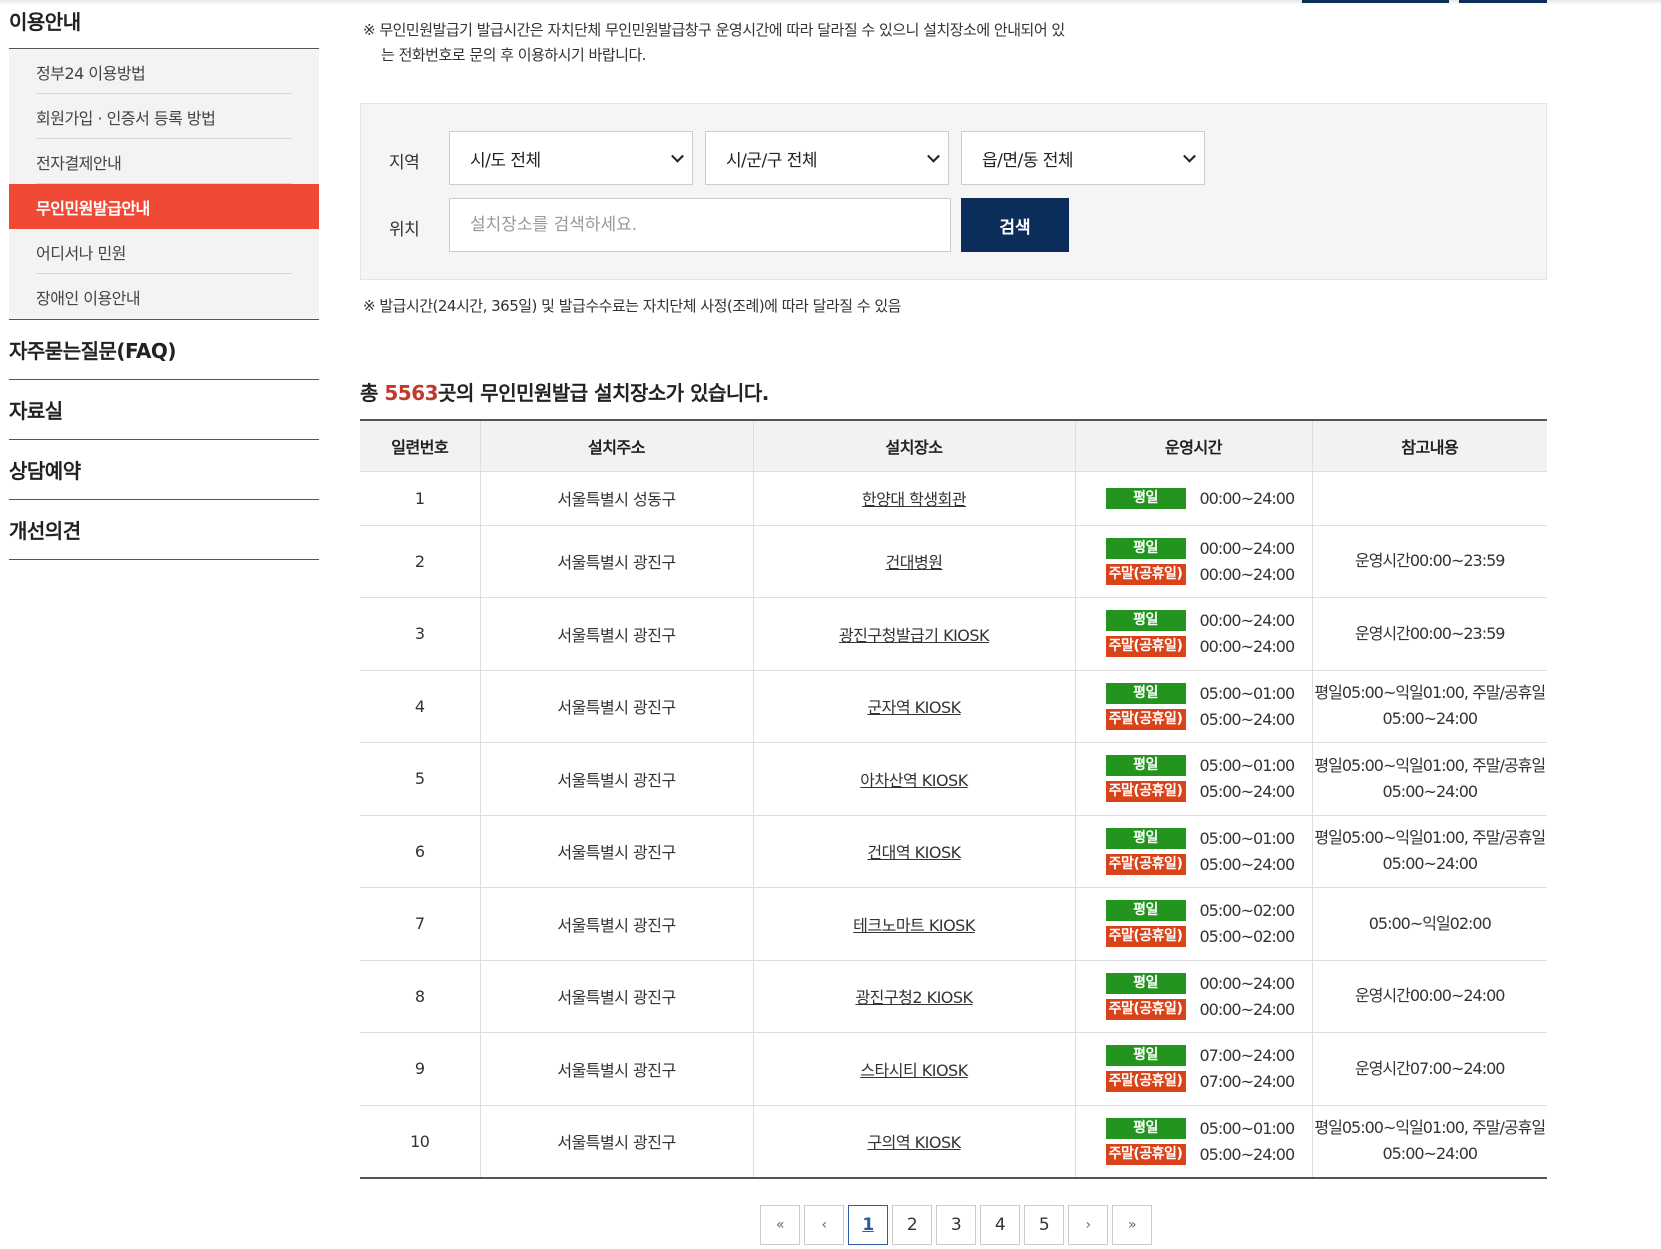  What do you see at coordinates (1044, 1225) in the screenshot?
I see `page-button: 5` at bounding box center [1044, 1225].